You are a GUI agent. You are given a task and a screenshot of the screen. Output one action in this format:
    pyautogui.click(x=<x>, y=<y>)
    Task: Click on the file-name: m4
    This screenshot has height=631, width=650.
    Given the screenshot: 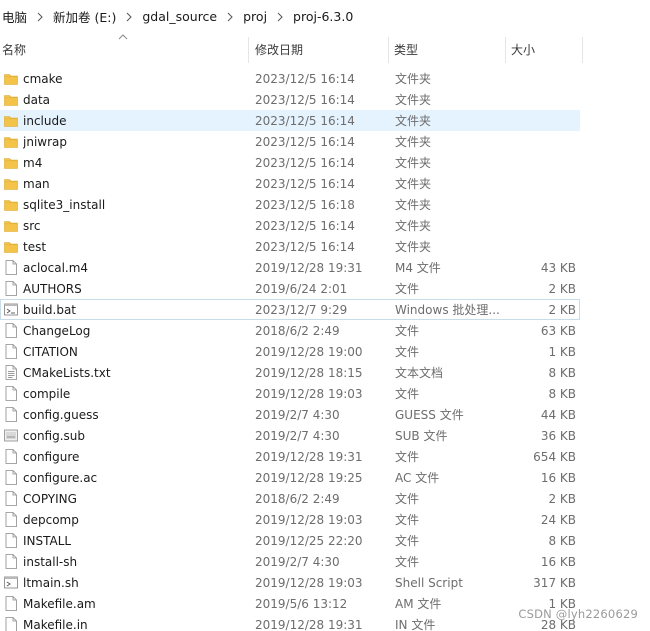 What is the action you would take?
    pyautogui.click(x=33, y=163)
    